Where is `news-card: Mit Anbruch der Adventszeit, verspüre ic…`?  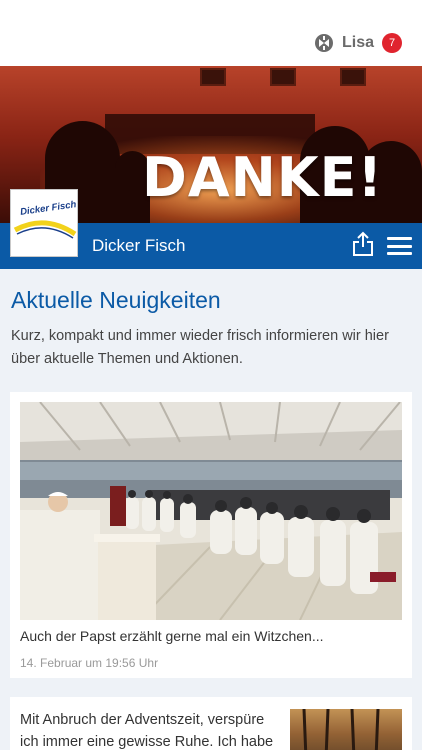
news-card: Mit Anbruch der Adventszeit, verspüre ic… is located at coordinates (211, 723).